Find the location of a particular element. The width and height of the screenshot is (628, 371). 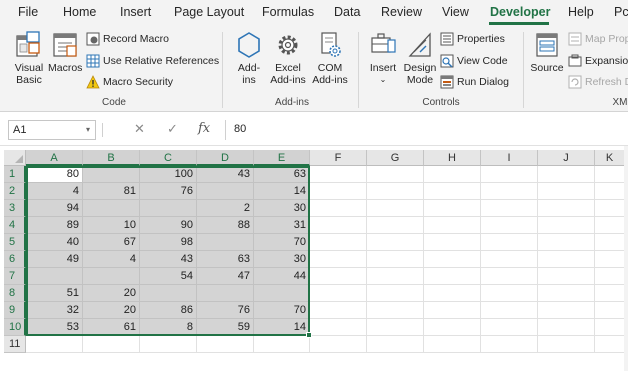

cell-b10: 61 is located at coordinates (111, 327).